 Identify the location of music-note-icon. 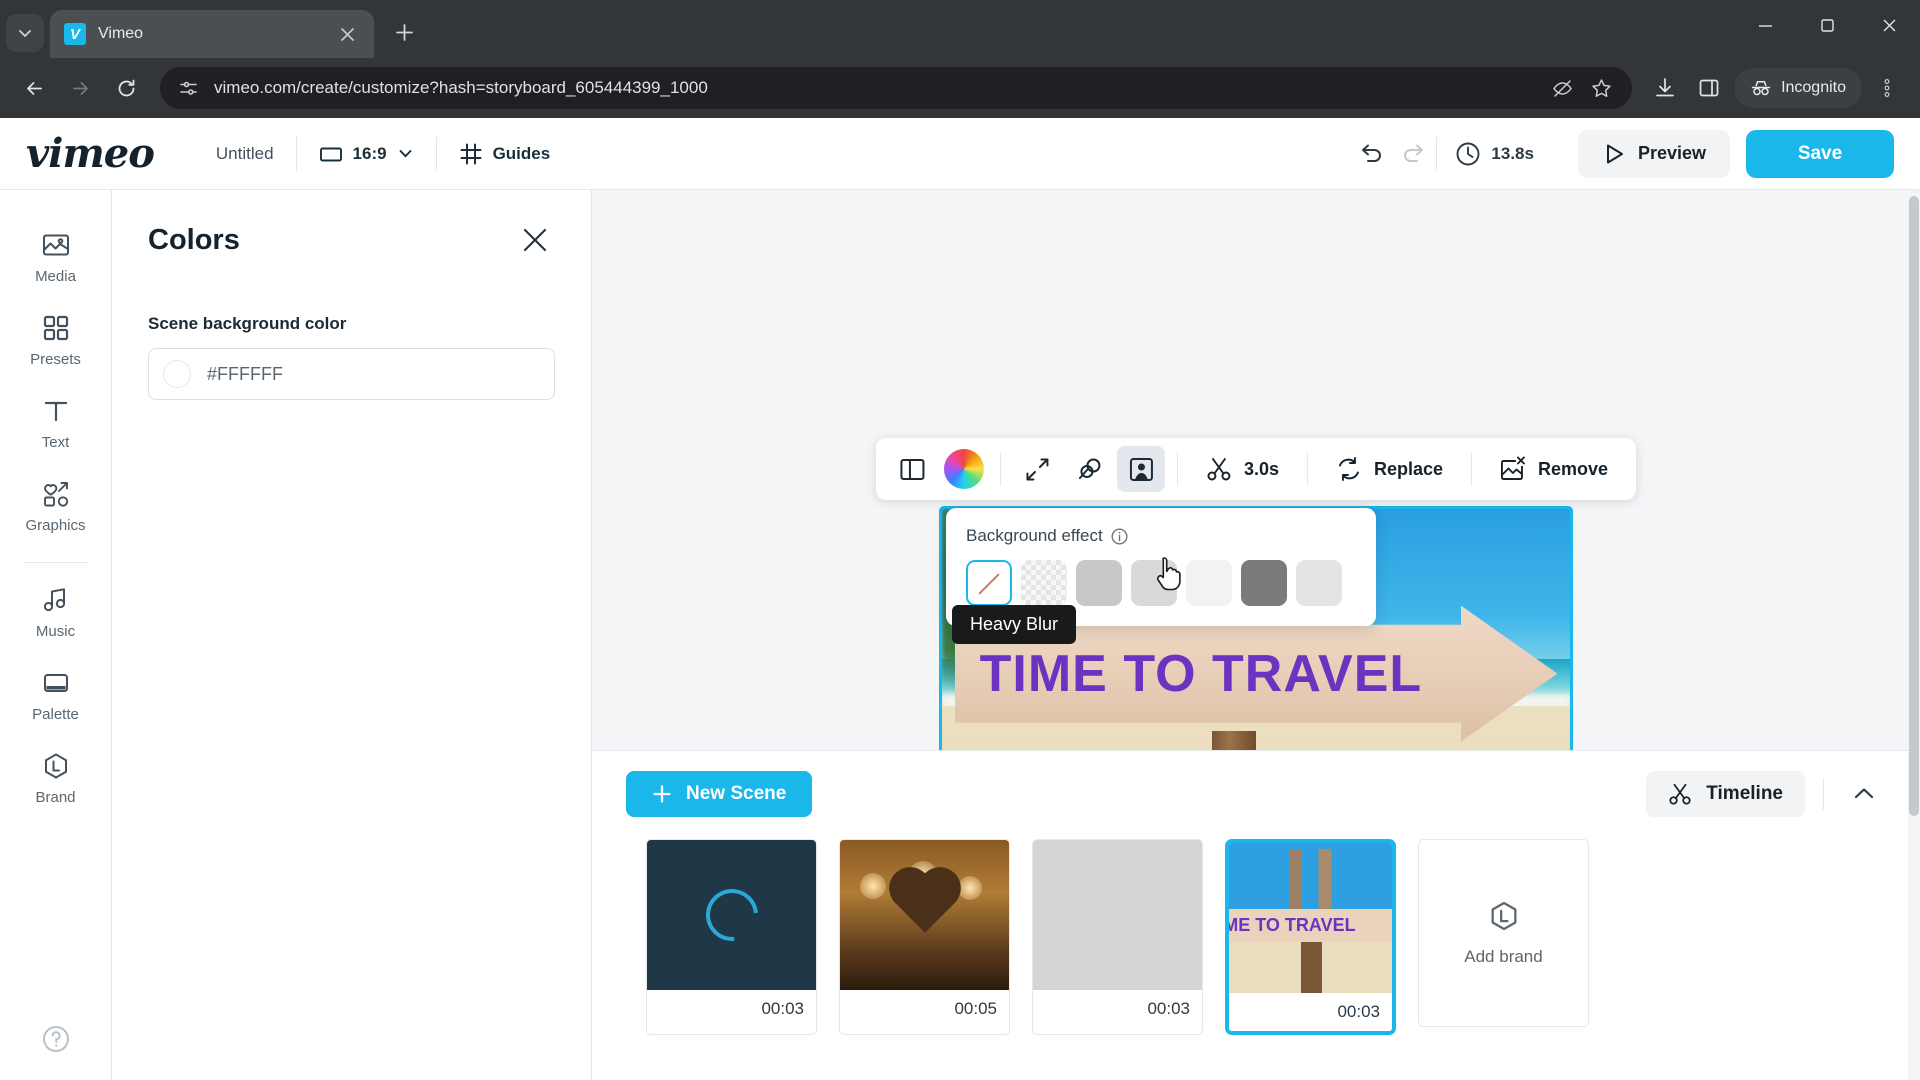
(54, 600).